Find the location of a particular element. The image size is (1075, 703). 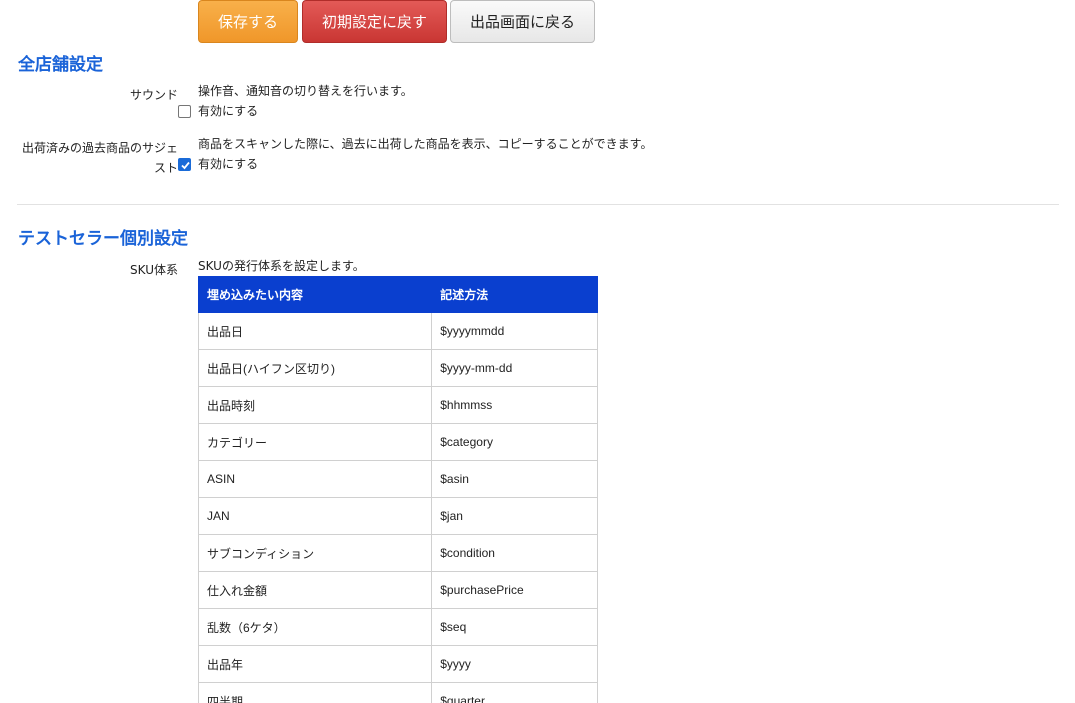

table-row: ASIN $asin is located at coordinates (397, 479).